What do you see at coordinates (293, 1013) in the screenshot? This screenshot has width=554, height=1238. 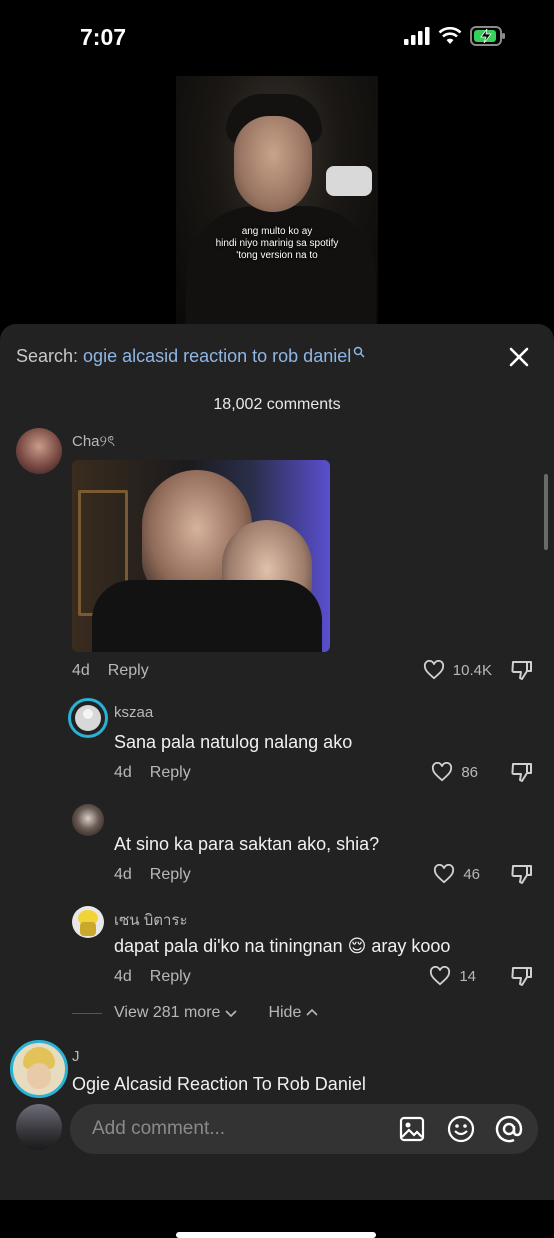 I see `hide-button: Hide` at bounding box center [293, 1013].